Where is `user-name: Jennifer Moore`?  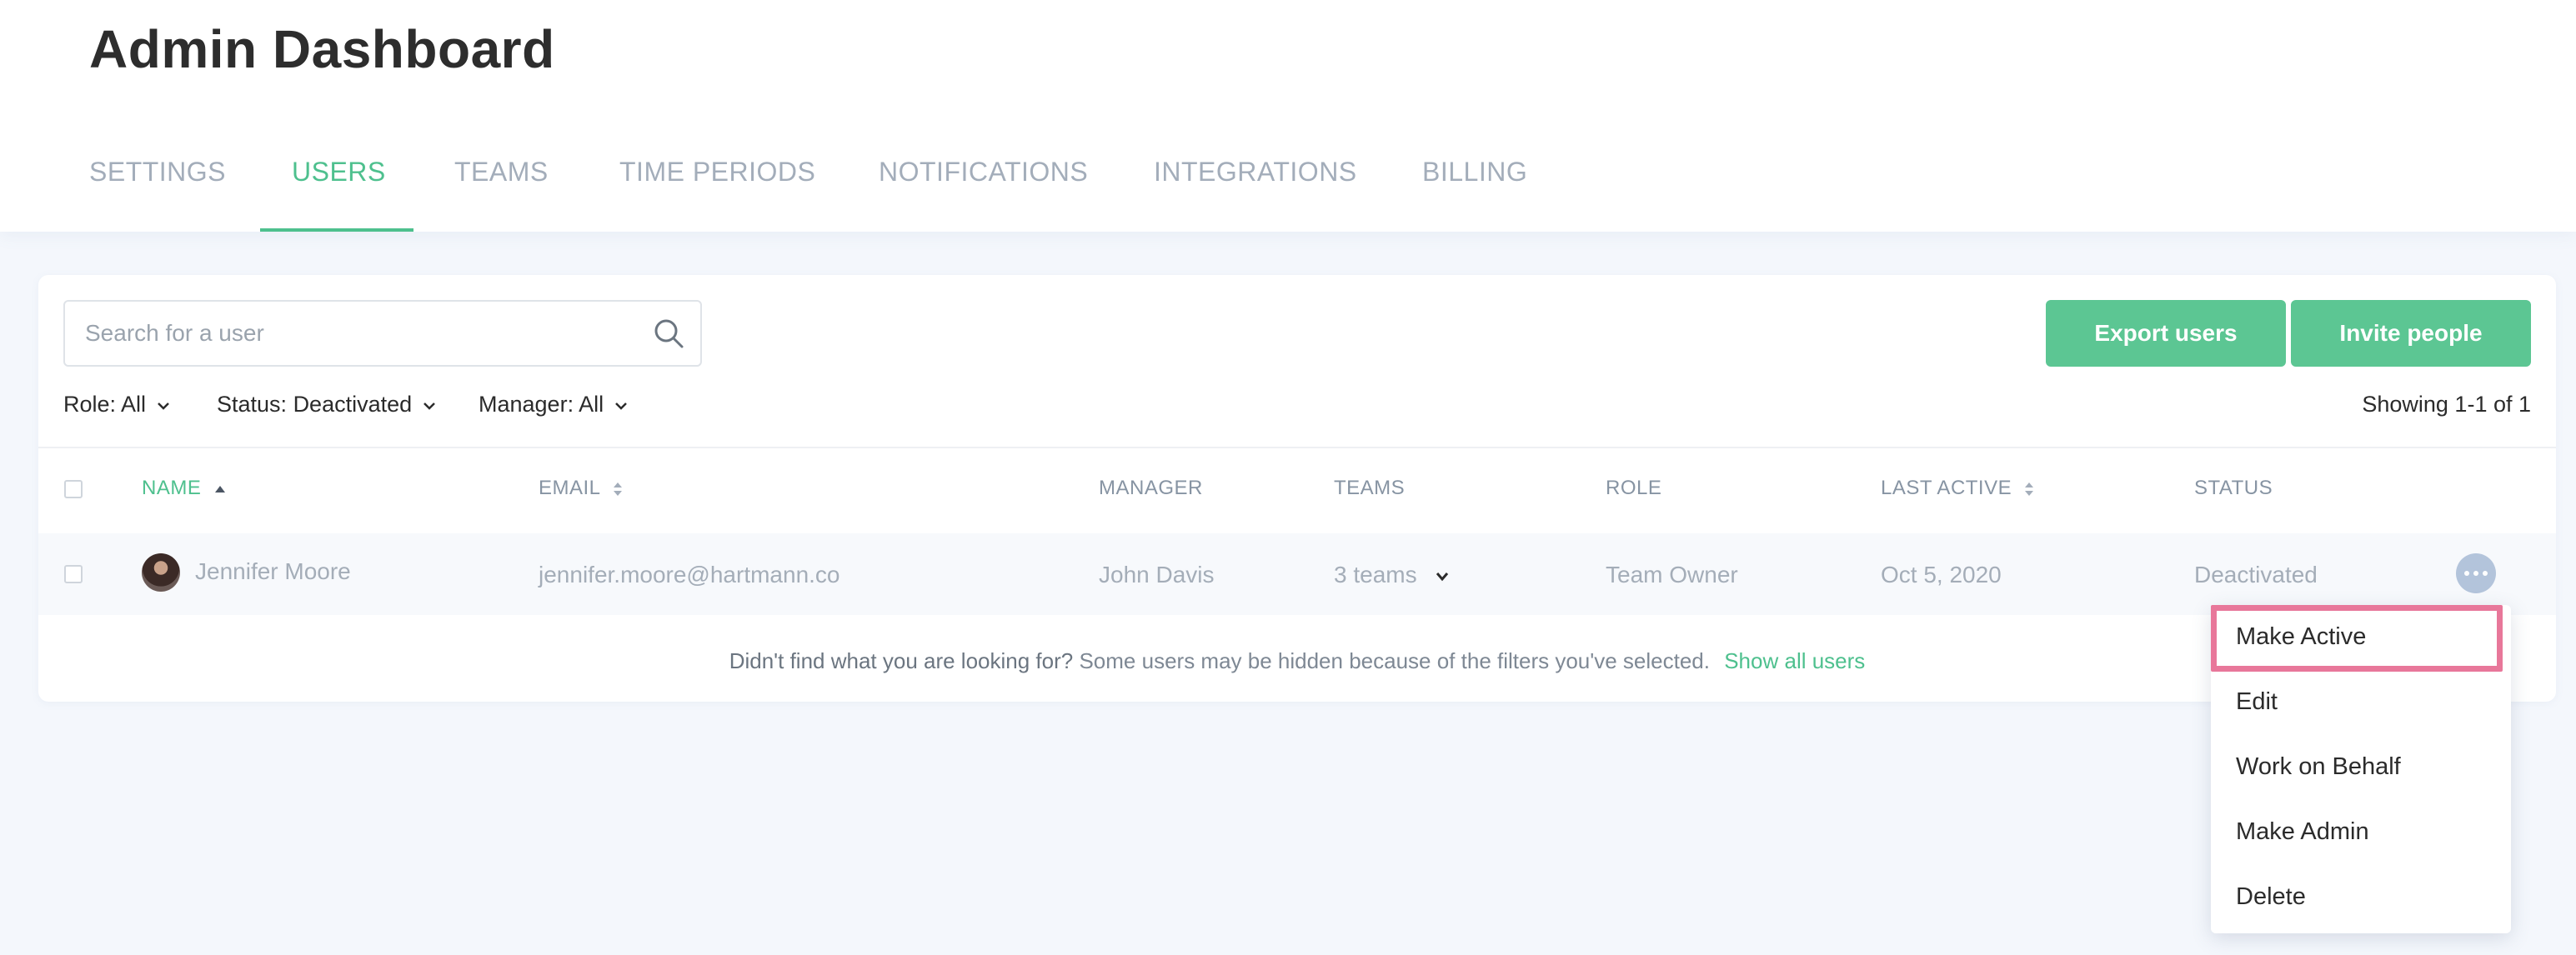
user-name: Jennifer Moore is located at coordinates (273, 571).